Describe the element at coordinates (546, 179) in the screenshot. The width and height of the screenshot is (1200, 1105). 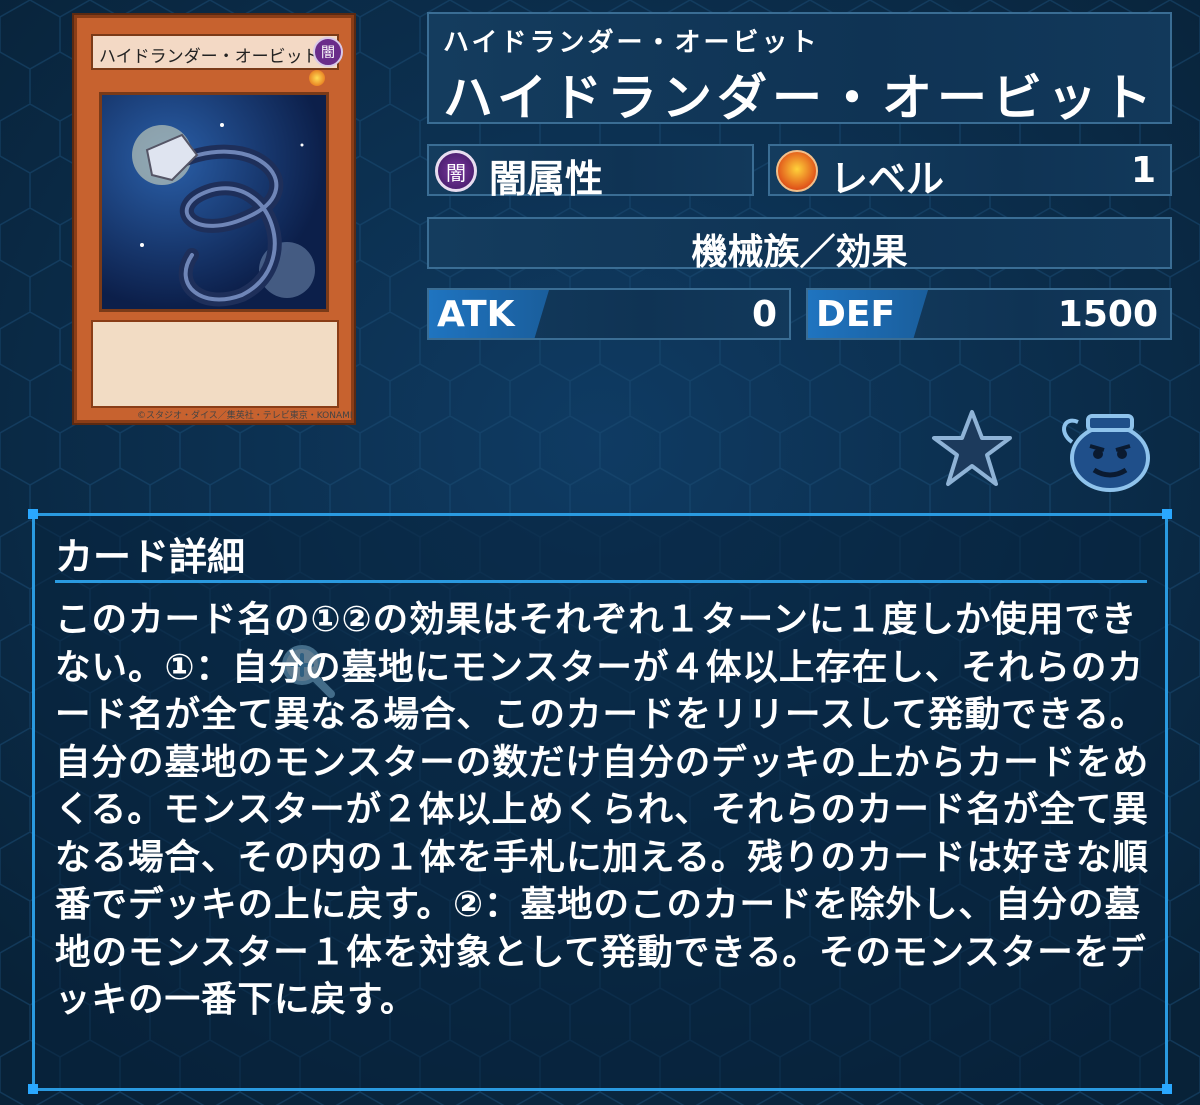
I see `attribute-label: 闇属性` at that location.